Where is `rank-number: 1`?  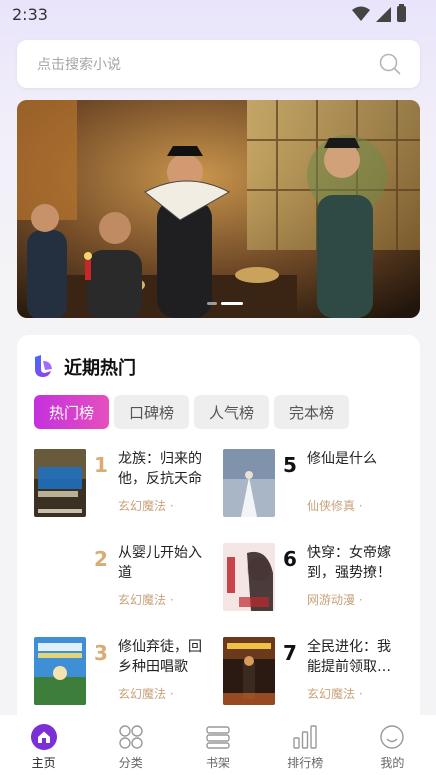
rank-number: 1 is located at coordinates (101, 465).